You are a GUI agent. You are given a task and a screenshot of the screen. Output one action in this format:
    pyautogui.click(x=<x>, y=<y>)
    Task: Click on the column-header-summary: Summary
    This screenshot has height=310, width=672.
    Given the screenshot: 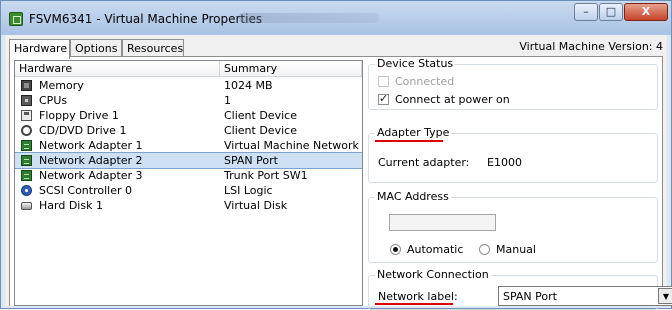 What is the action you would take?
    pyautogui.click(x=291, y=69)
    